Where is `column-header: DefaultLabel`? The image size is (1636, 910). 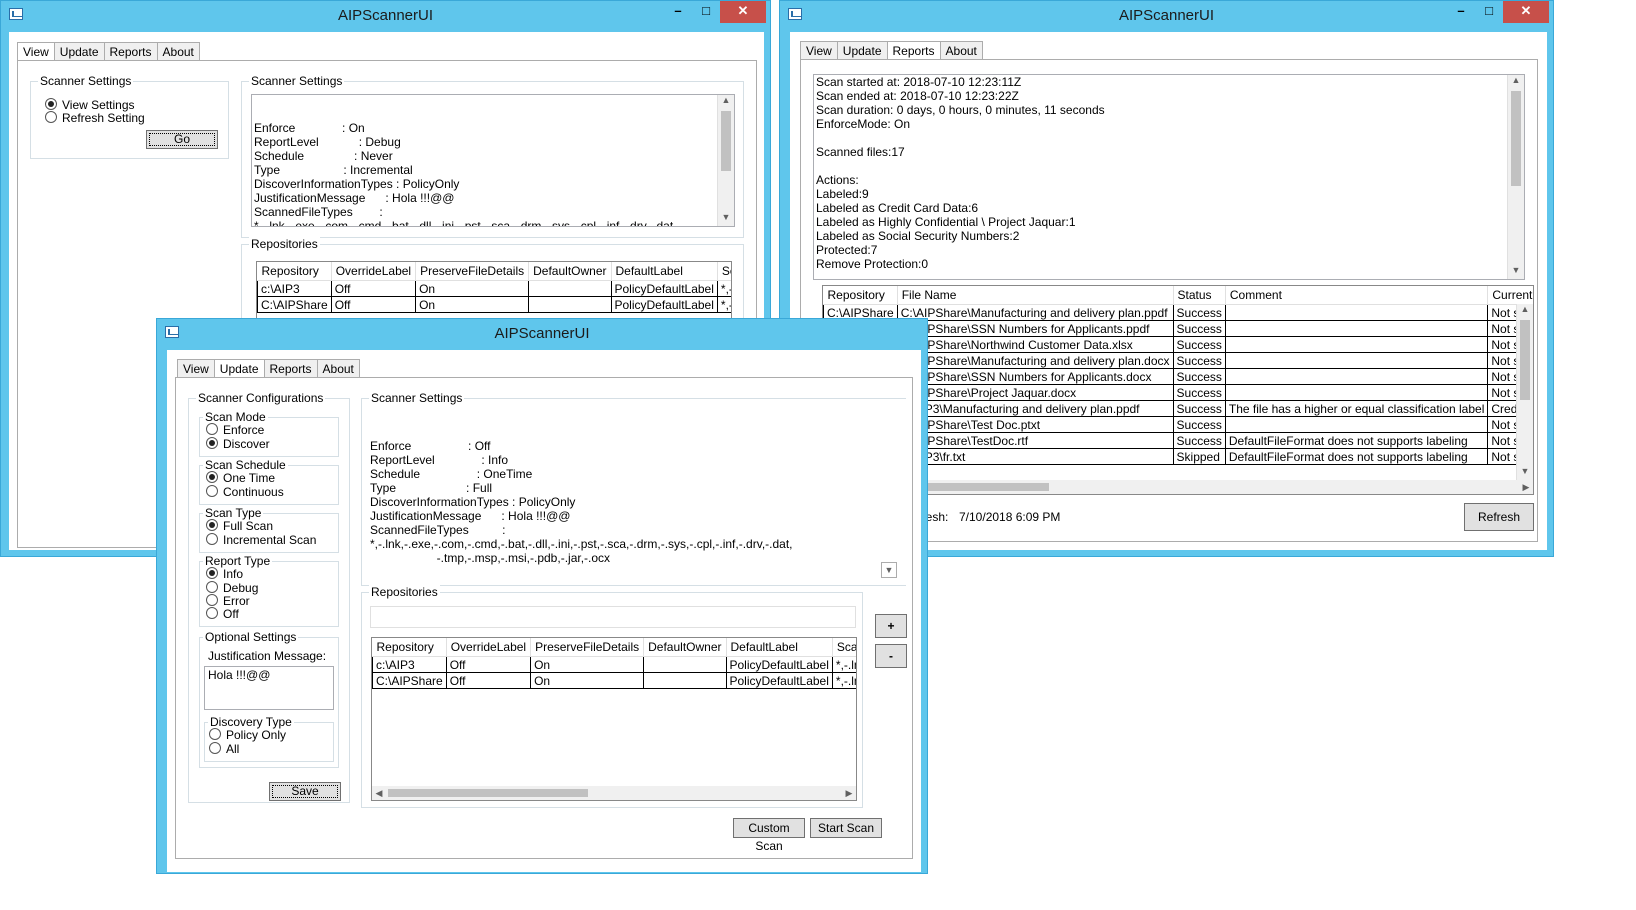
column-header: DefaultLabel is located at coordinates (779, 647).